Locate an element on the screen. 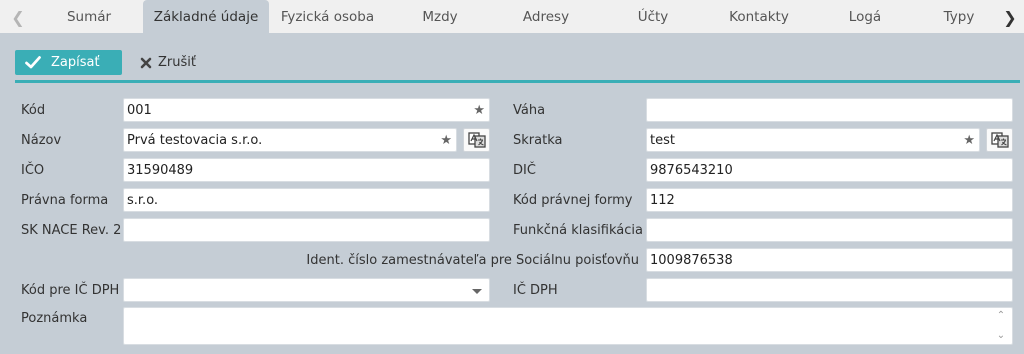  toolbar: Zapísať Zrušiť is located at coordinates (512, 58).